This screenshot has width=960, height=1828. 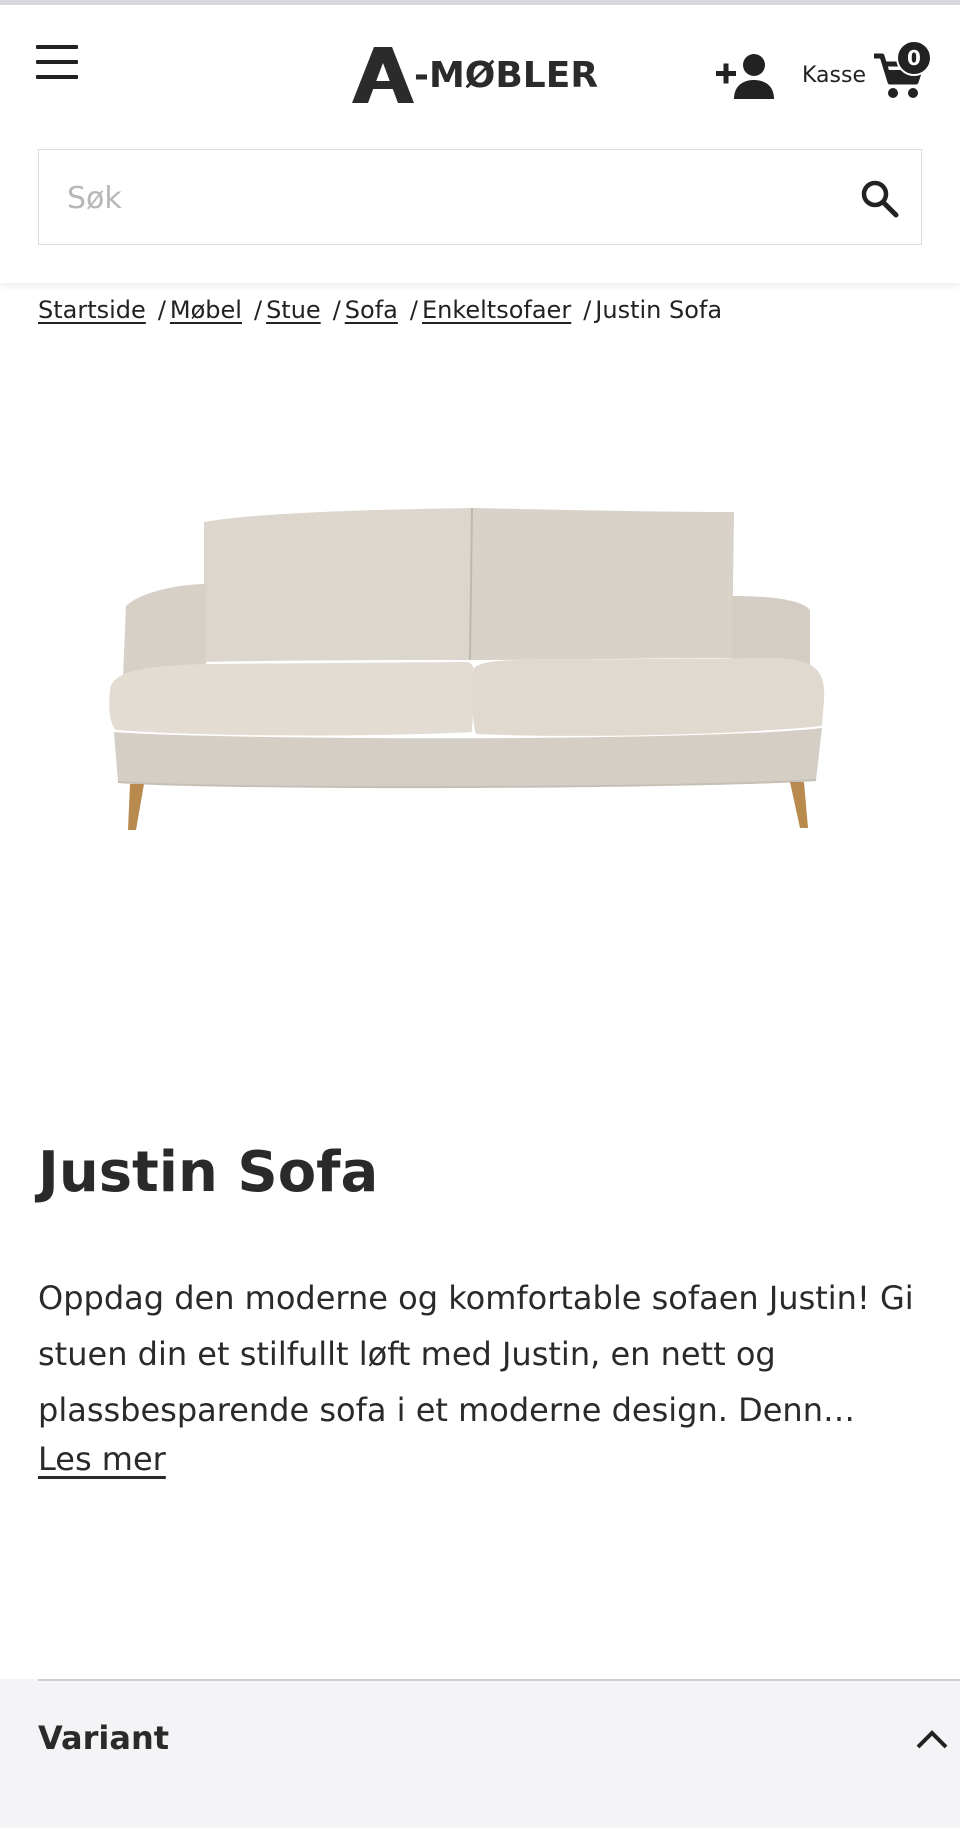 What do you see at coordinates (867, 72) in the screenshot?
I see `checkout-button: Kasse 0` at bounding box center [867, 72].